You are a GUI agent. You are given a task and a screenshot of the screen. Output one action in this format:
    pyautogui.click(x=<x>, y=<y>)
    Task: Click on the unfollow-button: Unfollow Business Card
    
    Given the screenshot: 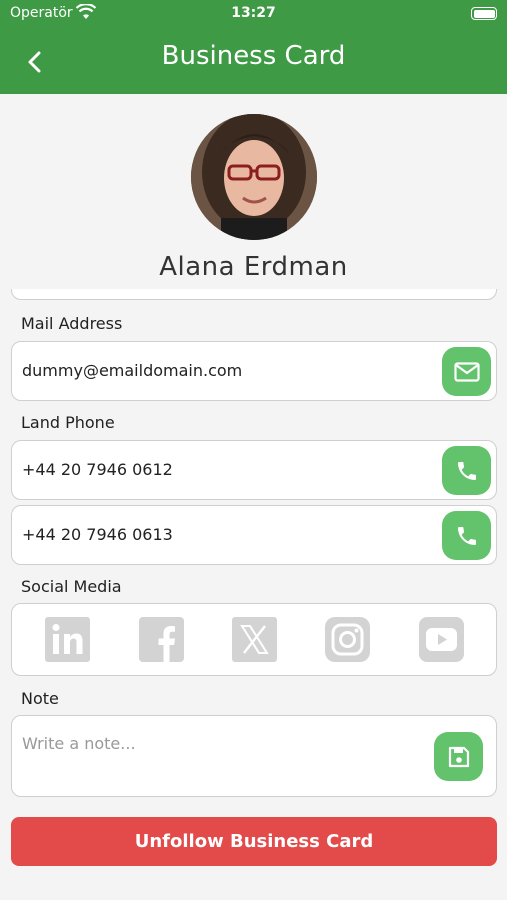 What is the action you would take?
    pyautogui.click(x=254, y=841)
    